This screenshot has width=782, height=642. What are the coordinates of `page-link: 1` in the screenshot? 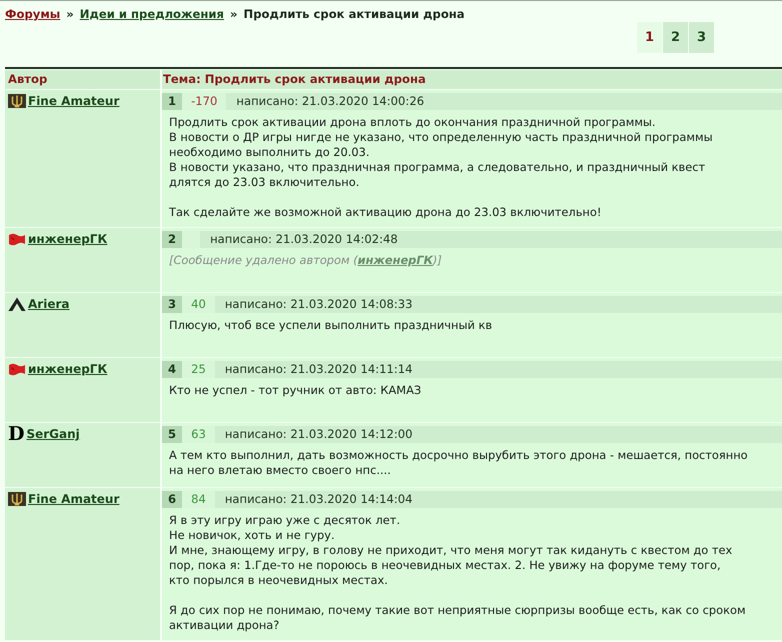 It's located at (649, 37).